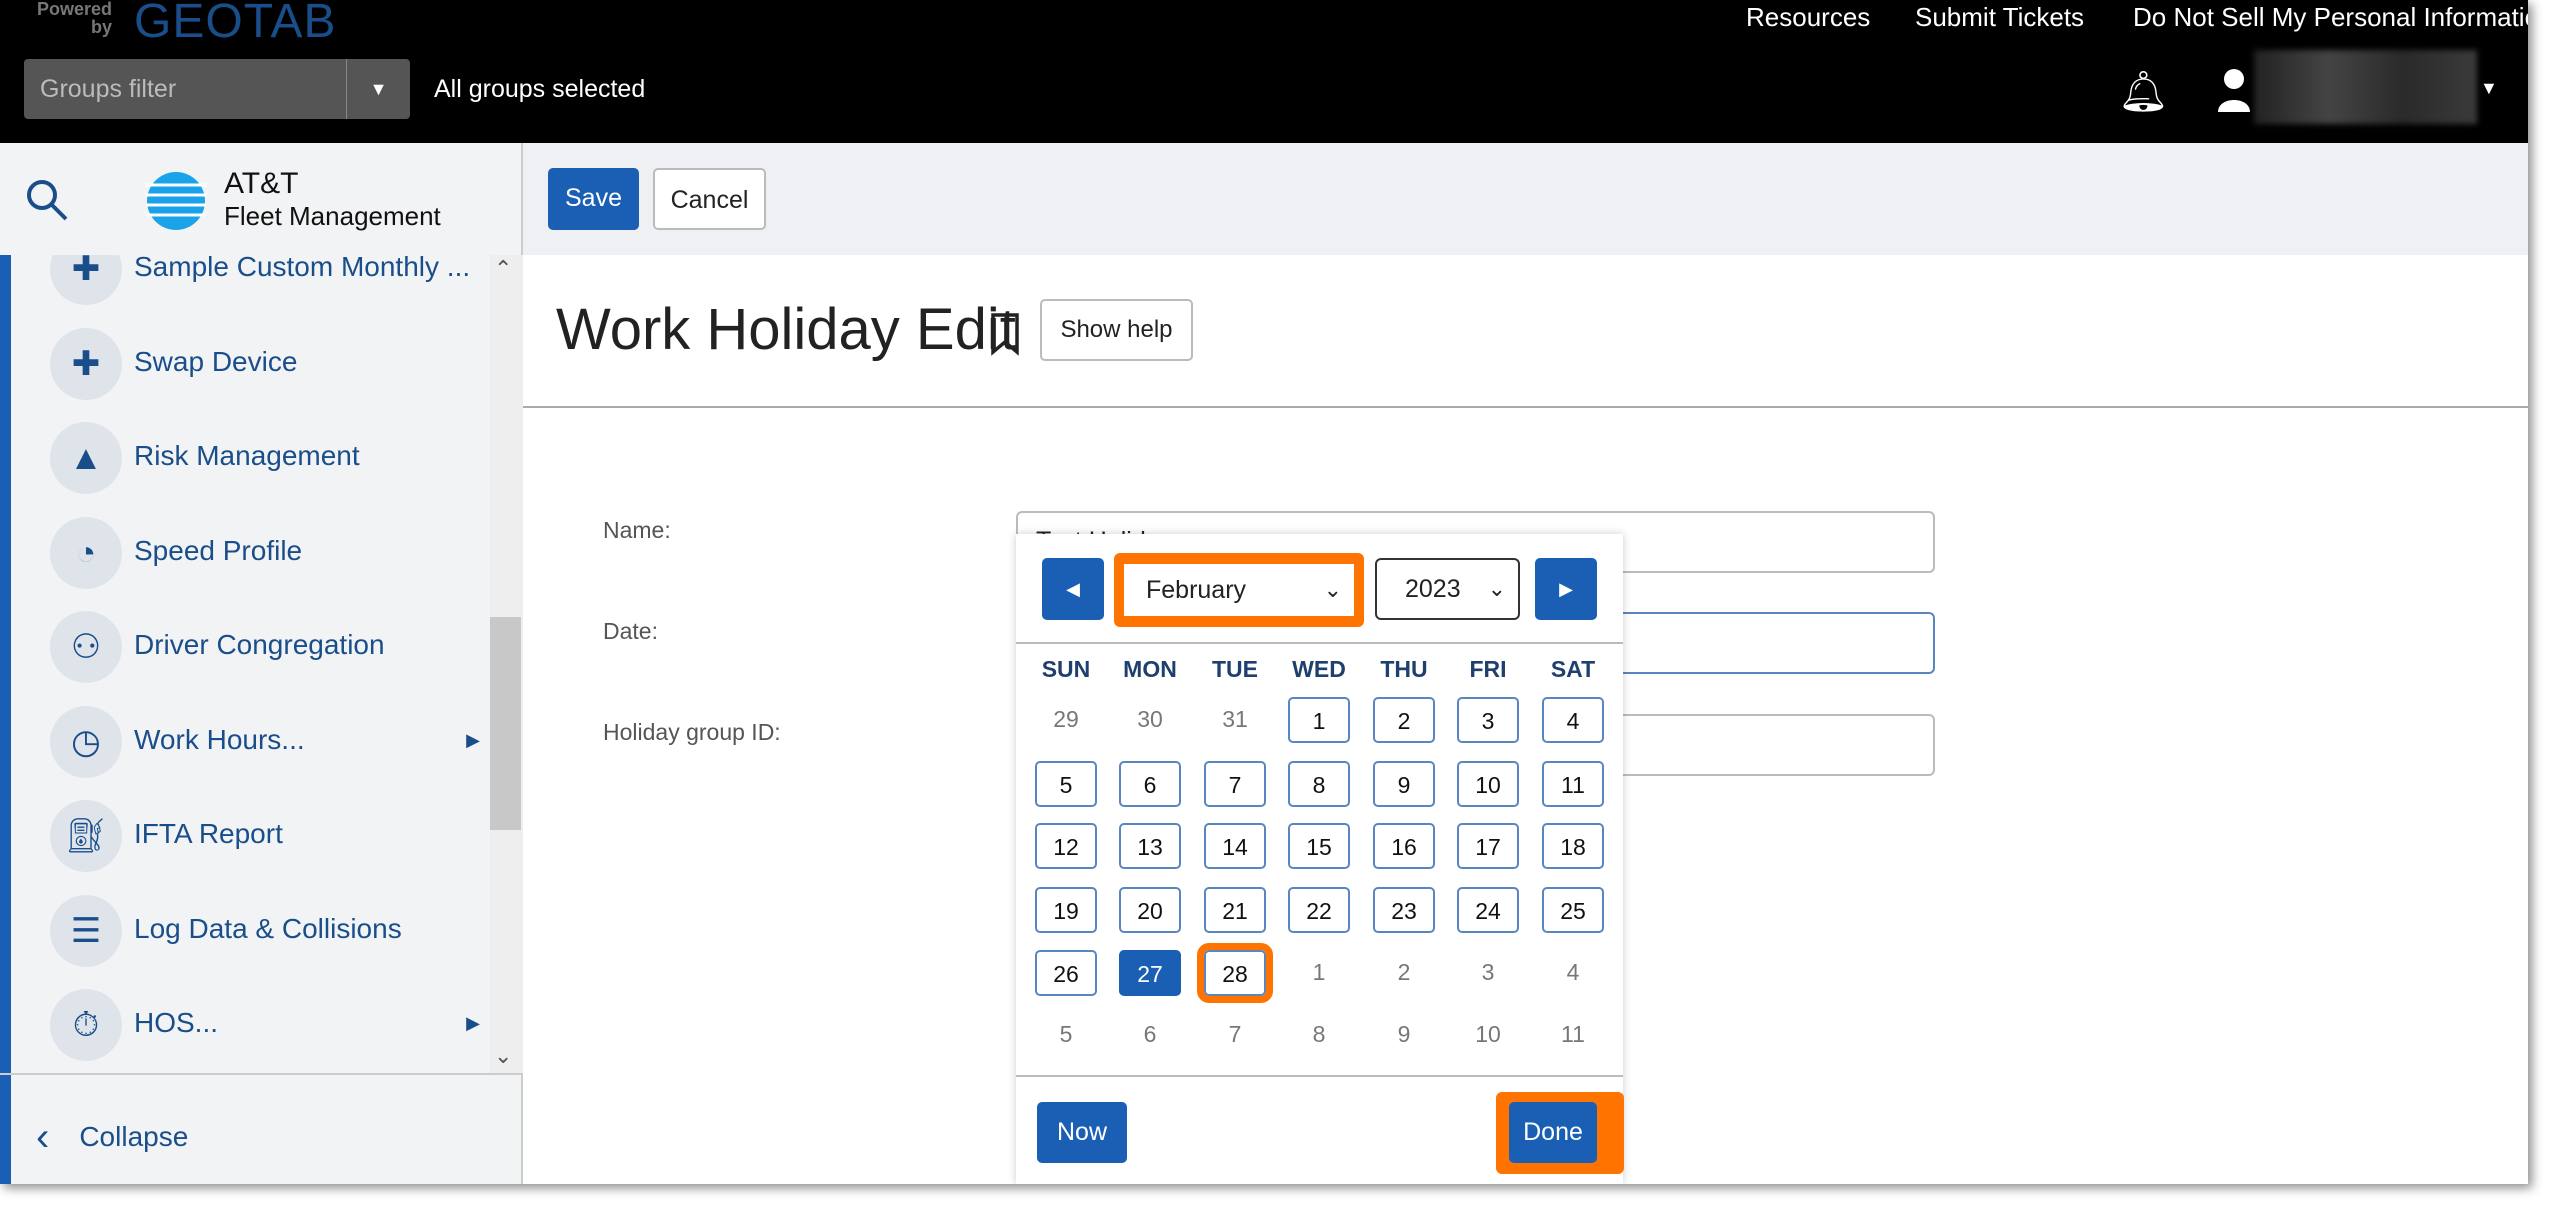 The height and width of the screenshot is (1220, 2560). Describe the element at coordinates (265, 1025) in the screenshot. I see `sidebar-item: ⏱︎ HOS... ▶` at that location.